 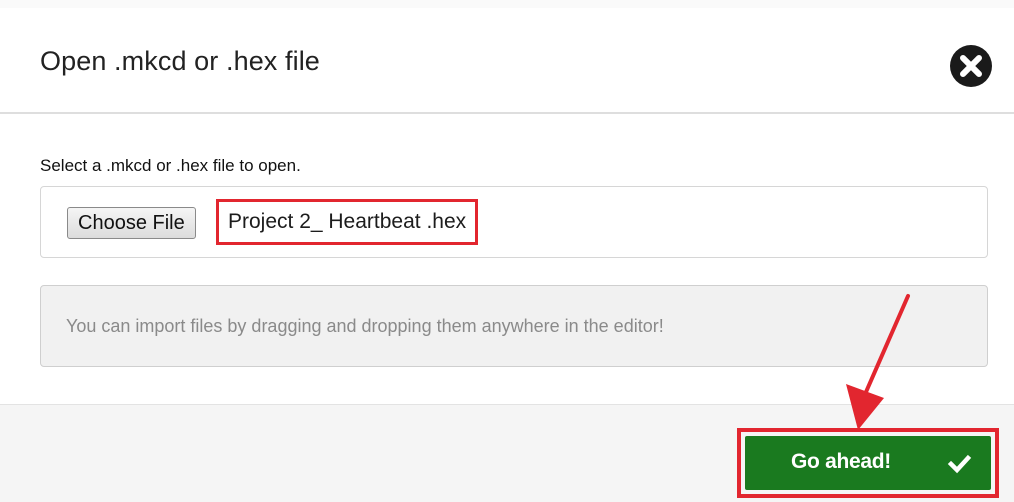 I want to click on go-ahead-highlight: Go ahead!, so click(x=868, y=463).